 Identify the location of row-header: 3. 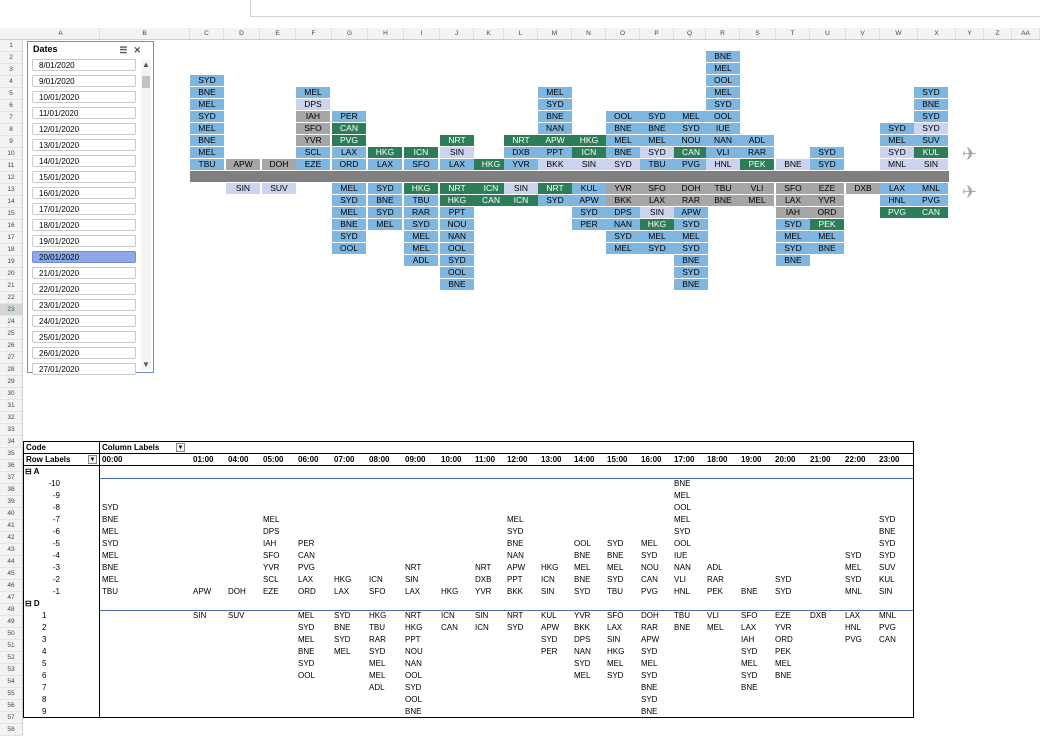
(11, 70).